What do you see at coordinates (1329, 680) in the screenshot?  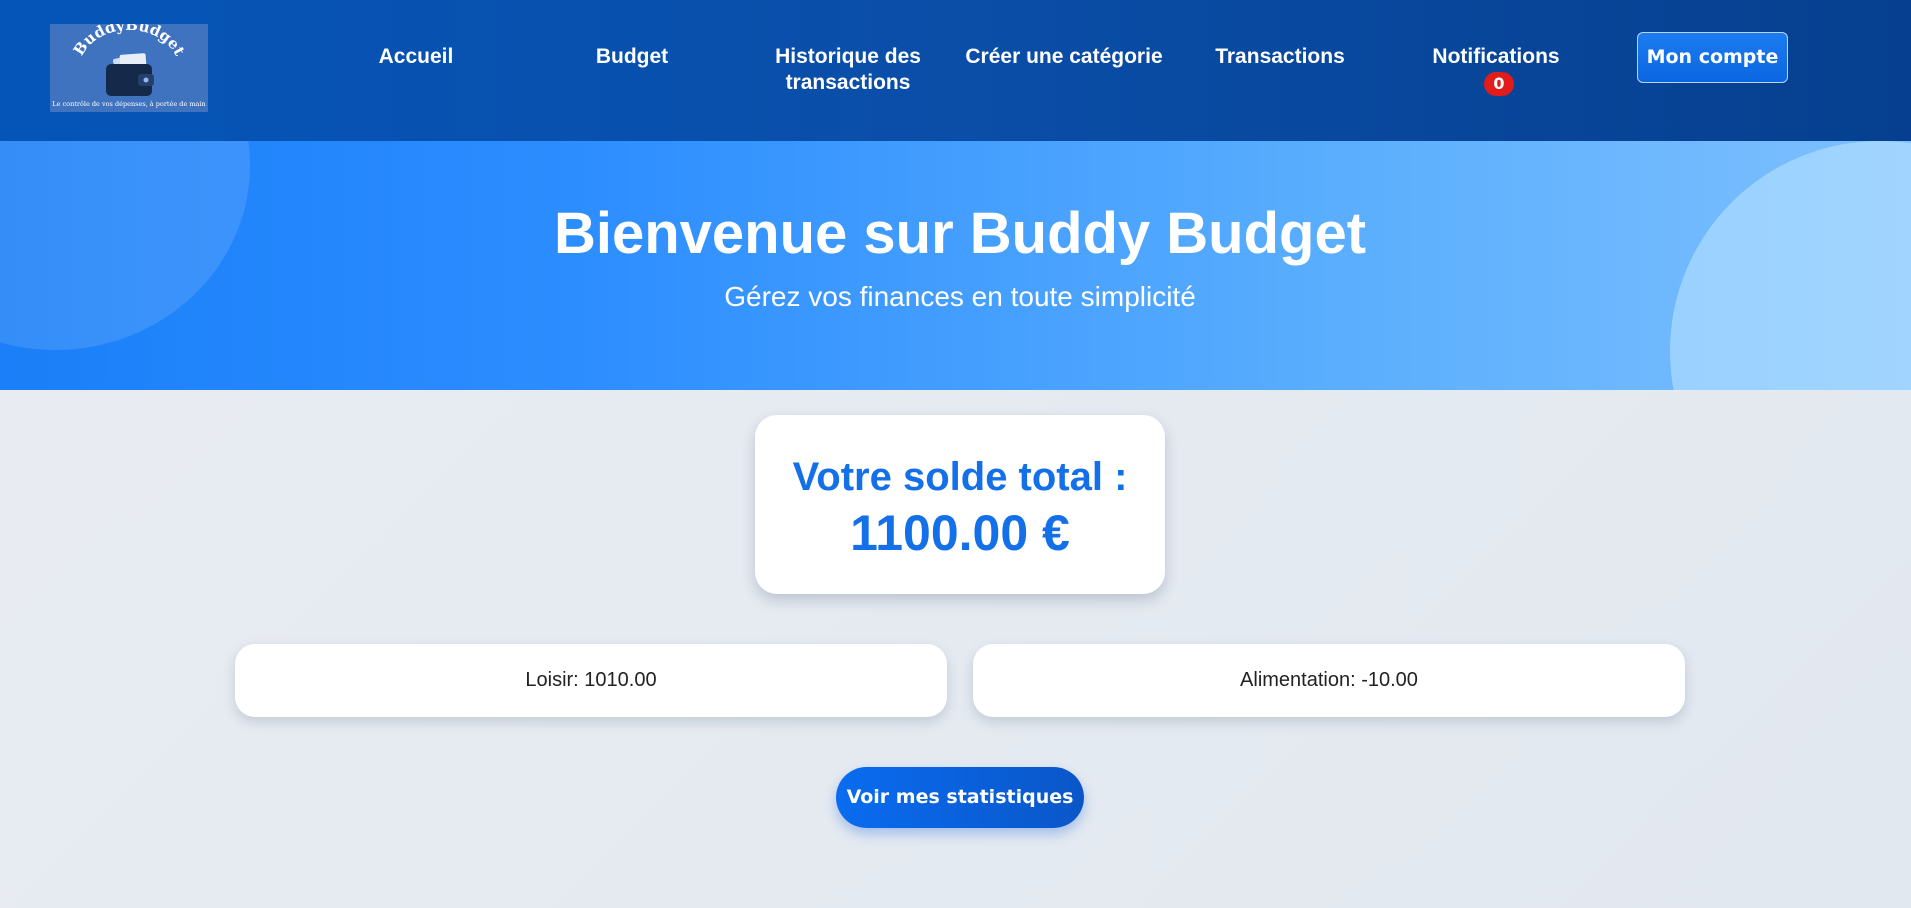 I see `category-card-alimentation: Alimentation: -10.00` at bounding box center [1329, 680].